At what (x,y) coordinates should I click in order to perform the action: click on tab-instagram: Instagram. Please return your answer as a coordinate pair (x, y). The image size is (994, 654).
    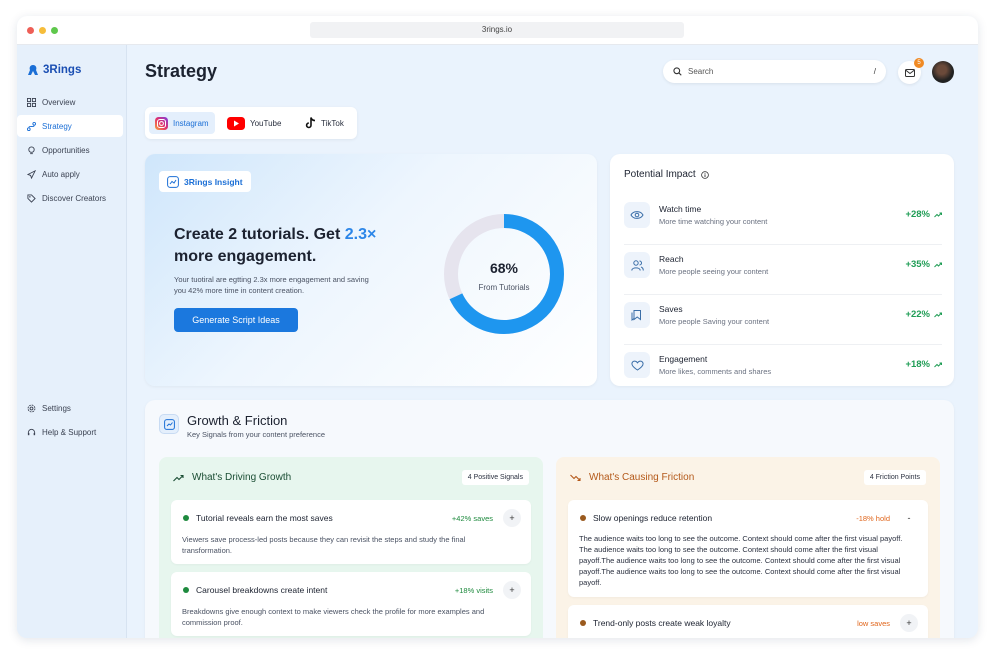
    Looking at the image, I should click on (182, 123).